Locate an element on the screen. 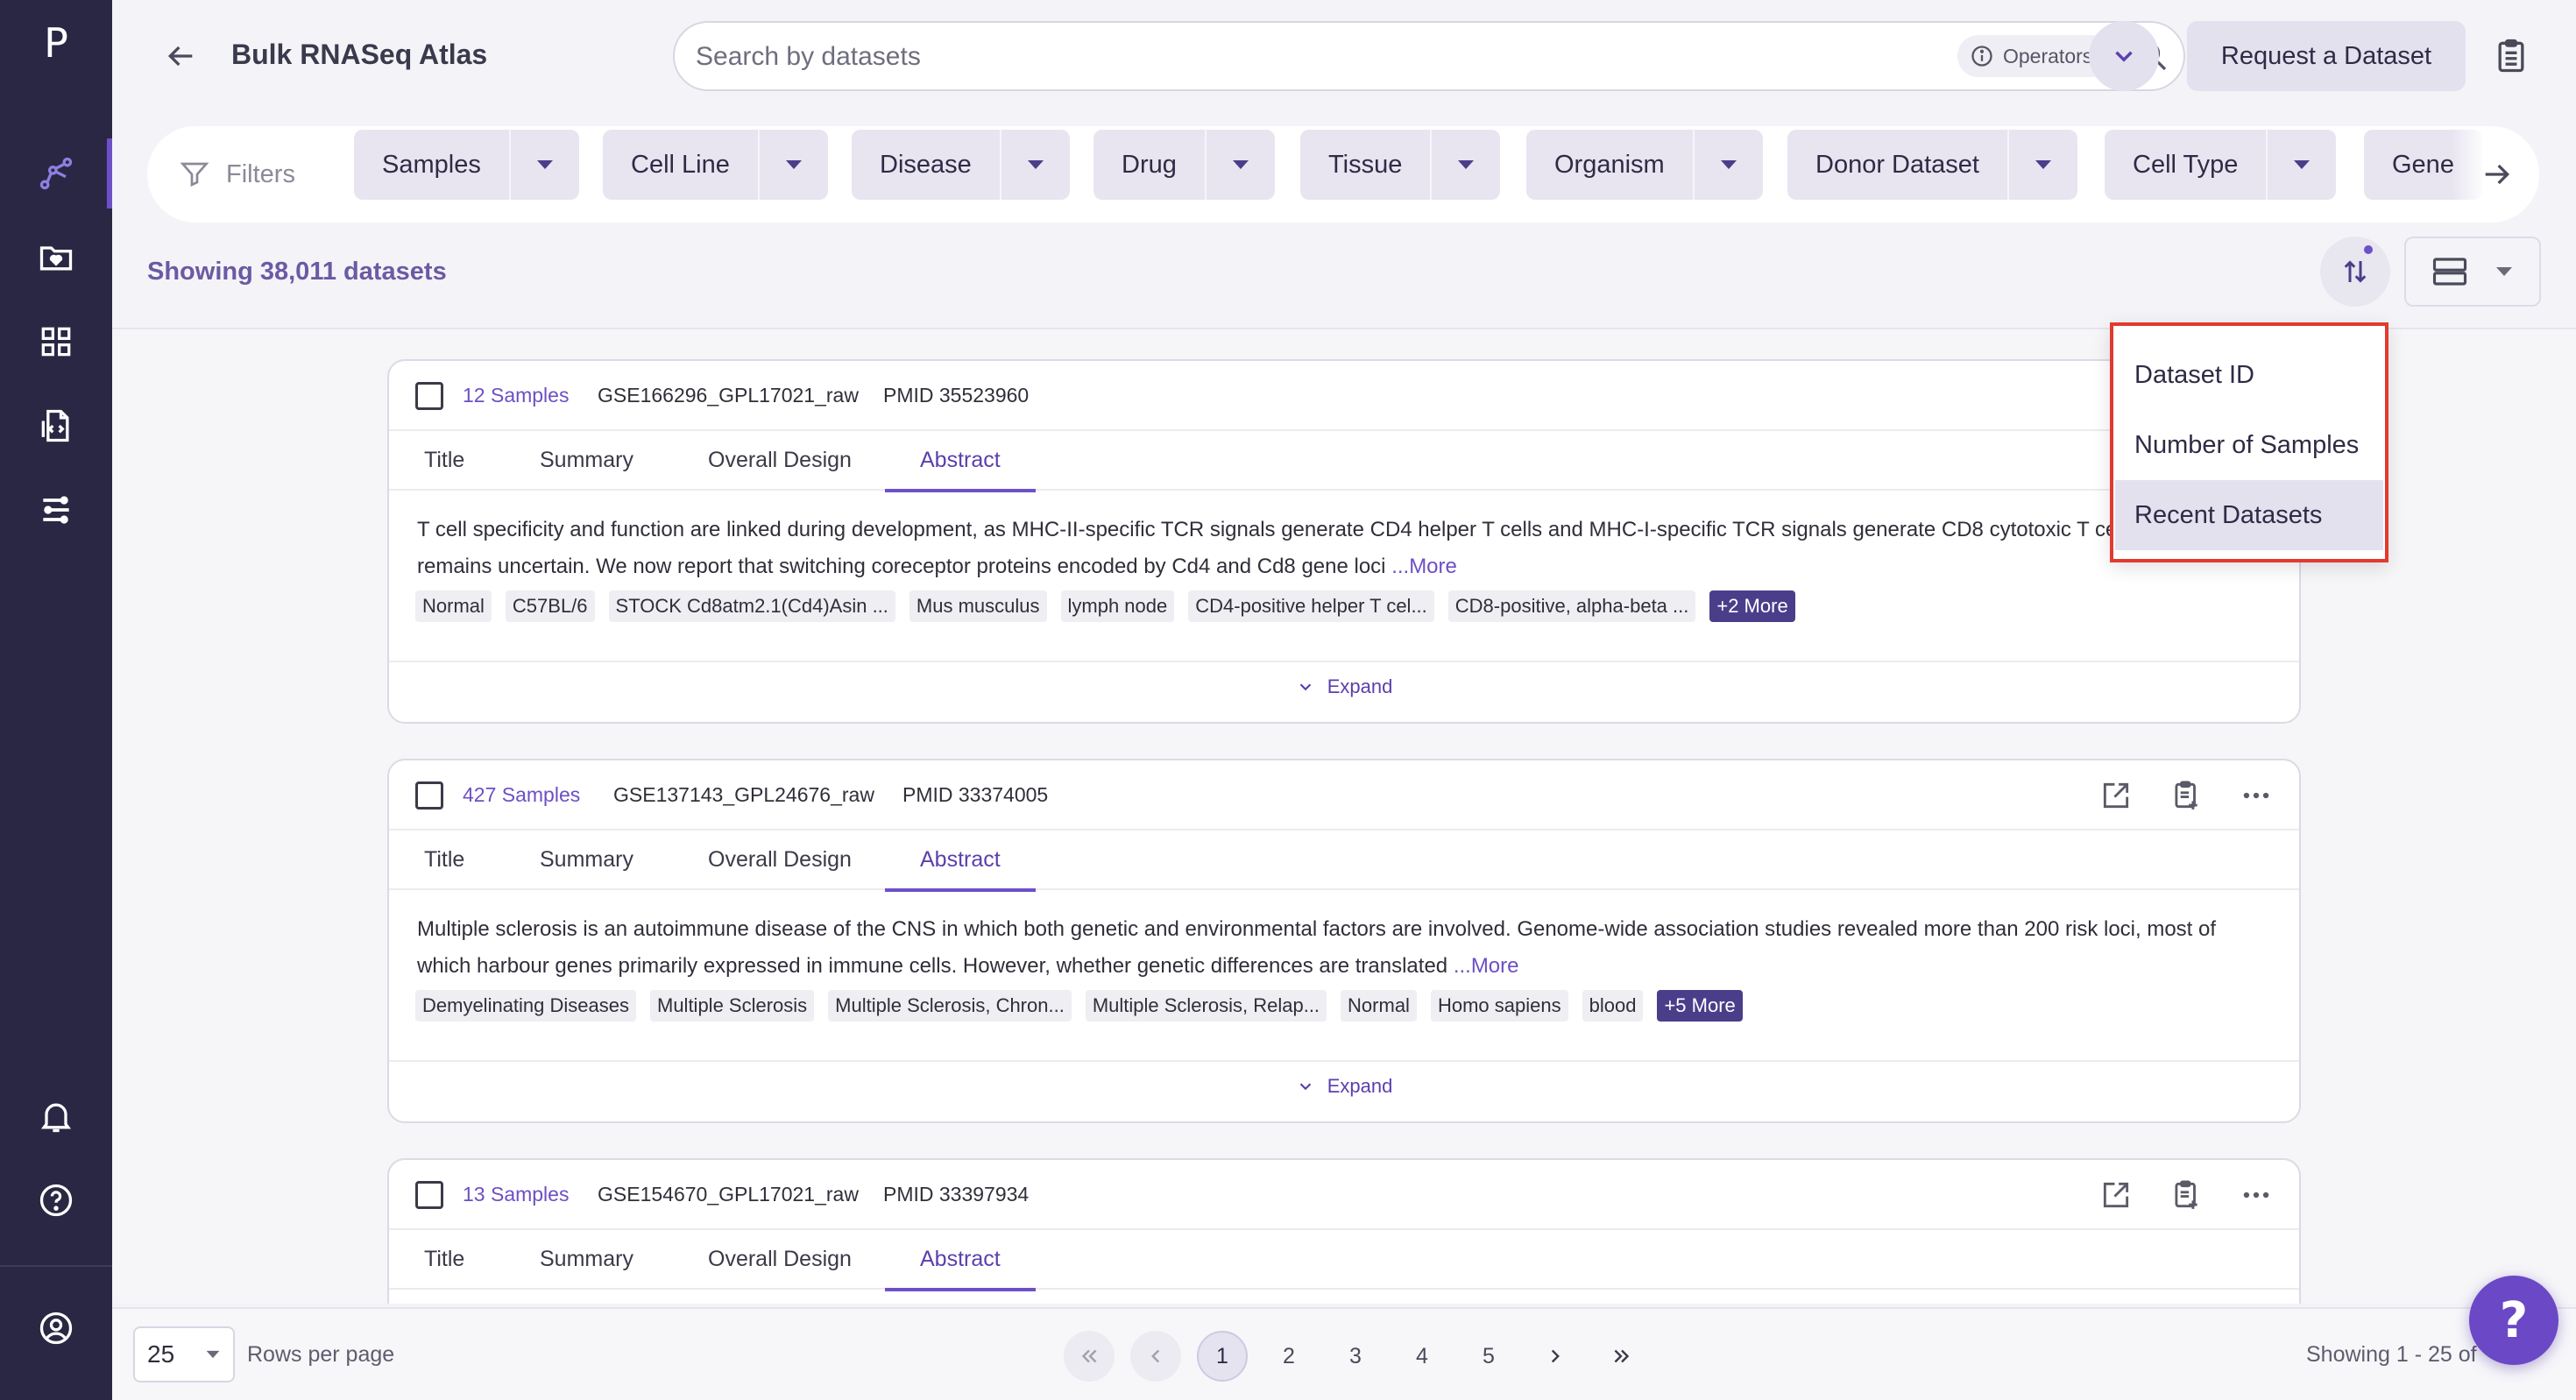  samples-count-link: 427 Samples is located at coordinates (521, 795).